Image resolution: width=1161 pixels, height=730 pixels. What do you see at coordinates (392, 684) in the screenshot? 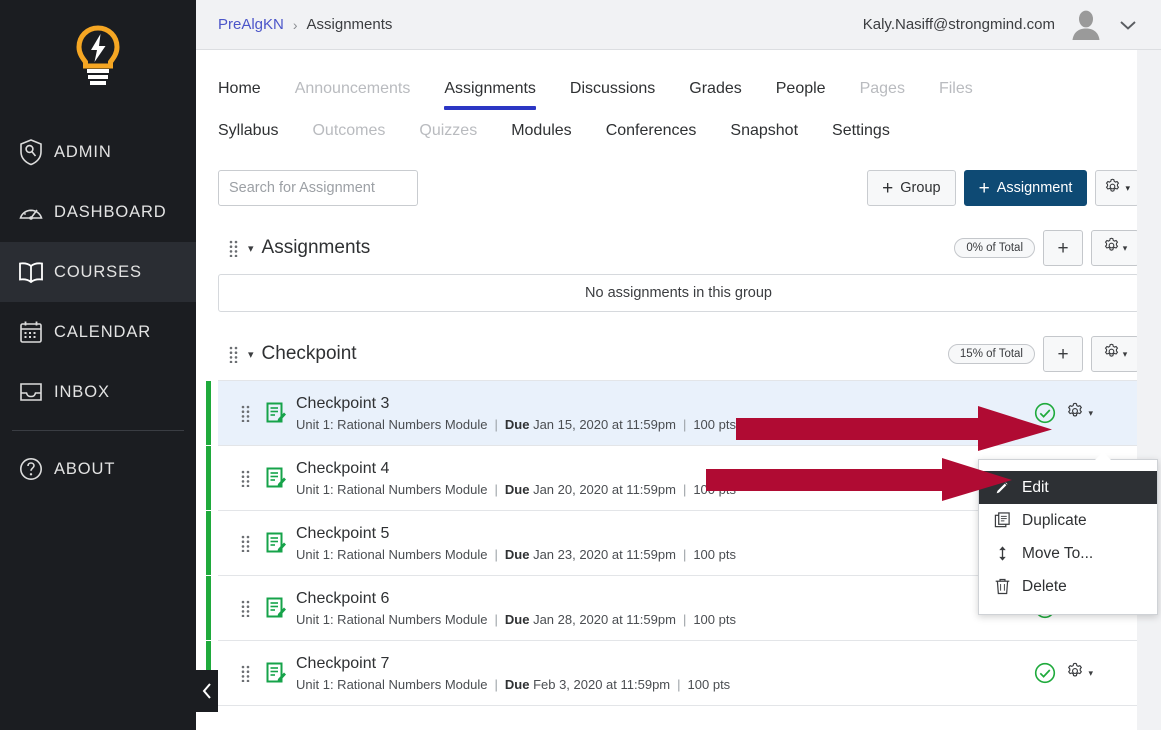
I see `assignment-module: Unit 1: Rational Numbers Module` at bounding box center [392, 684].